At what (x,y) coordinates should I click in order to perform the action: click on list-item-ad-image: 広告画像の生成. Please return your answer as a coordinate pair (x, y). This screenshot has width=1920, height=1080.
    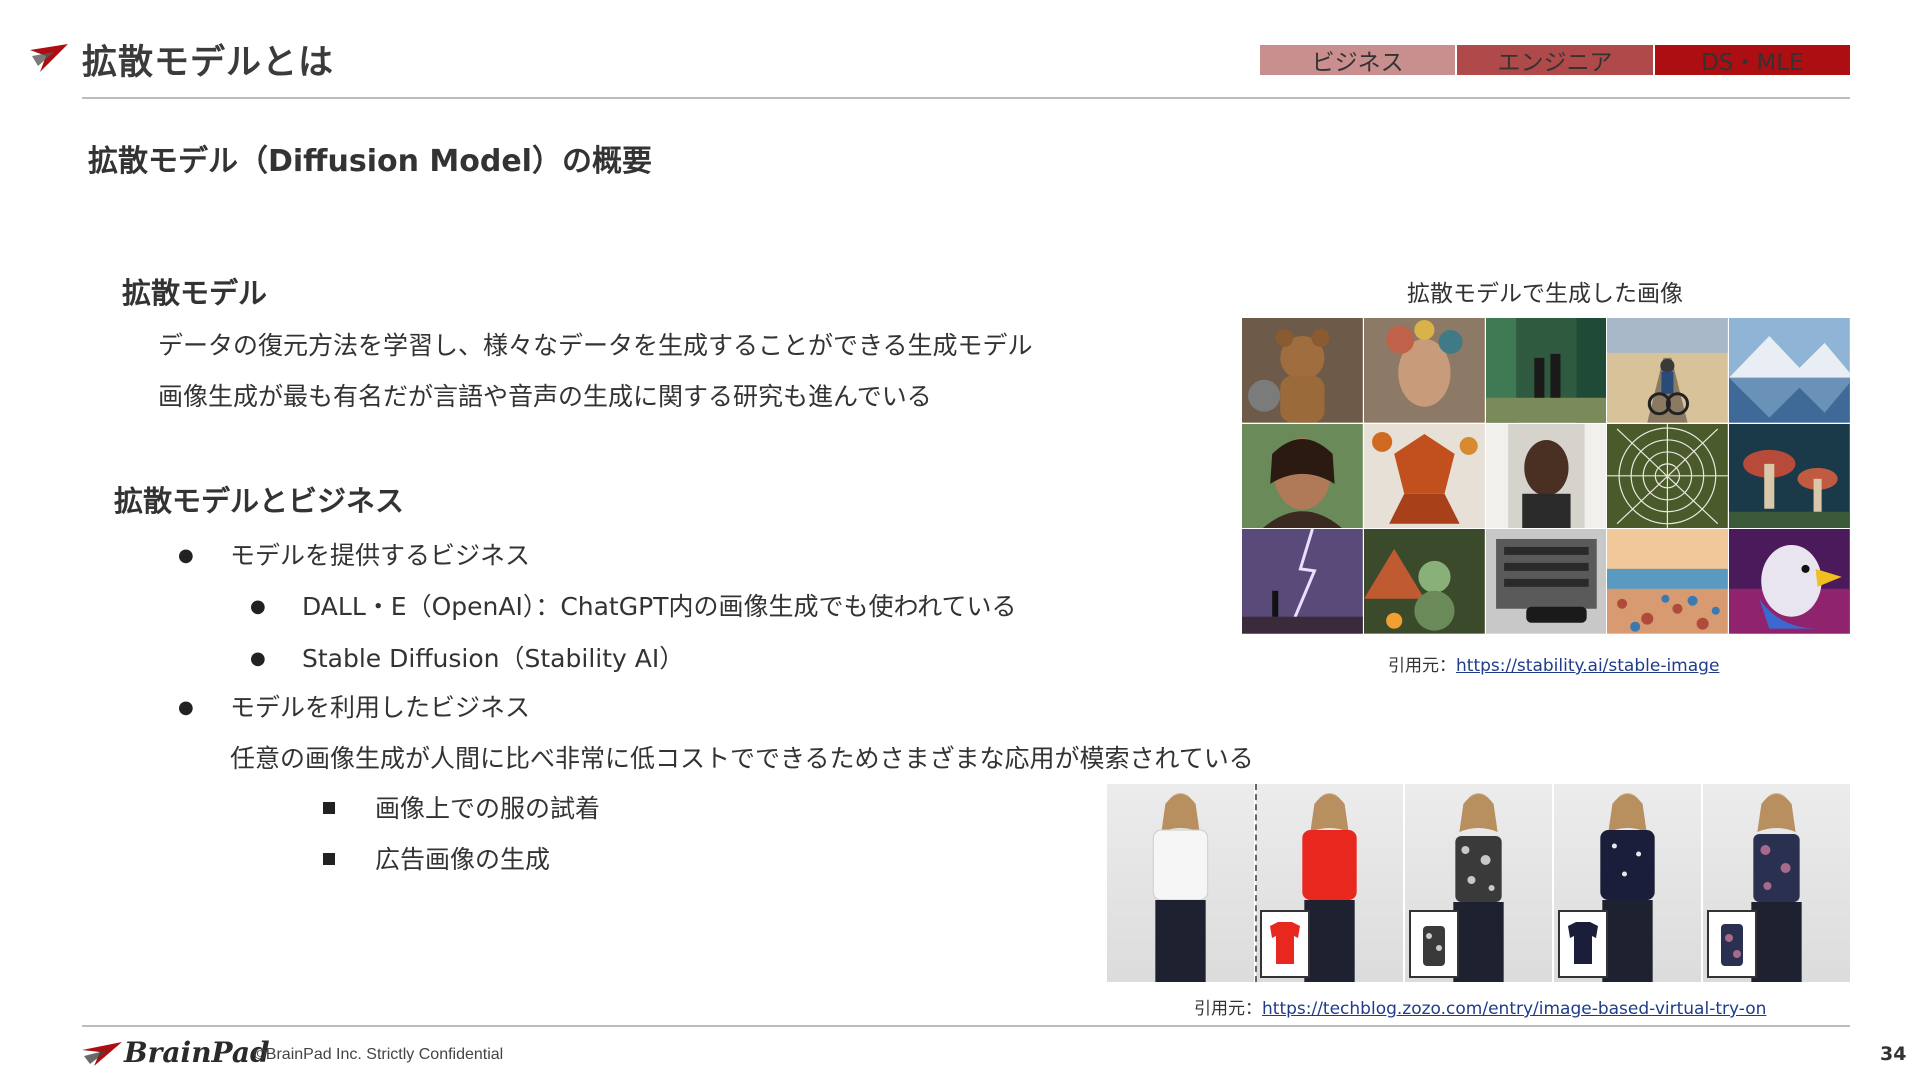
    Looking at the image, I should click on (463, 859).